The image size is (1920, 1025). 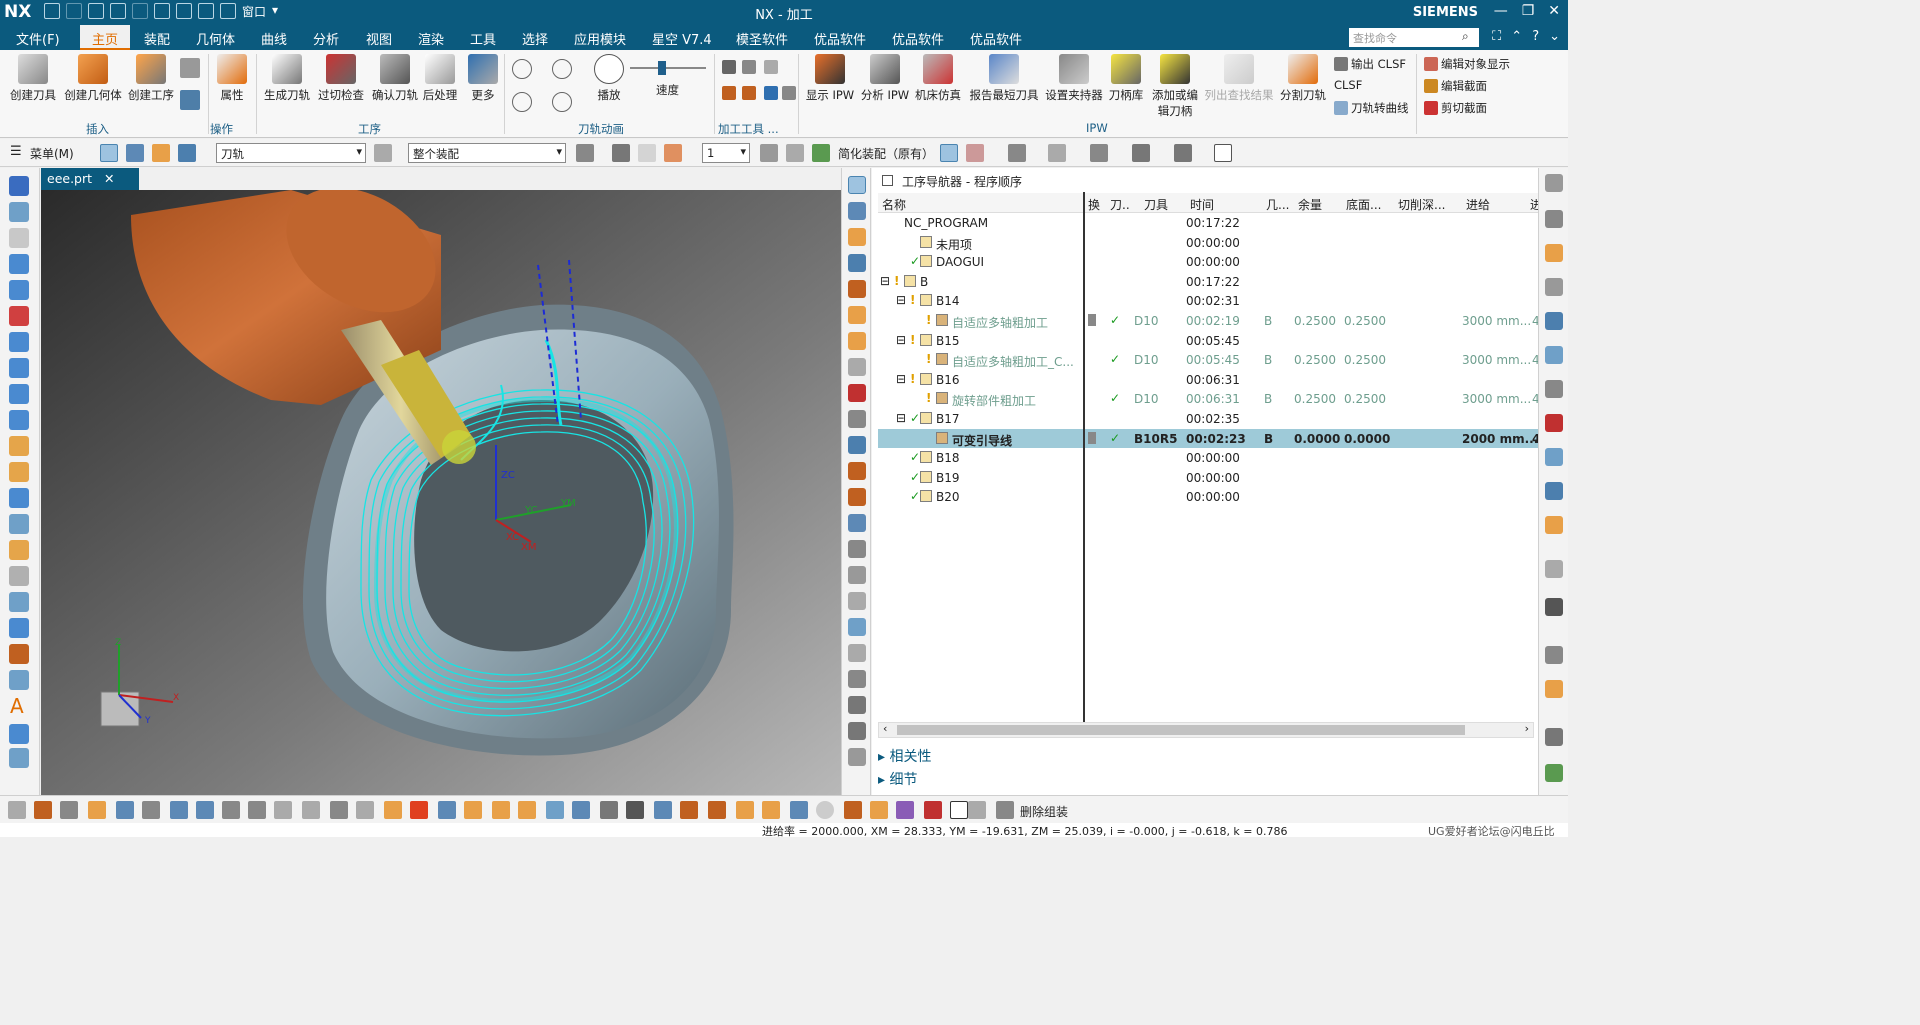 What do you see at coordinates (1208, 262) in the screenshot?
I see `navigator-row: ✓ DAOGUI 00:00:00` at bounding box center [1208, 262].